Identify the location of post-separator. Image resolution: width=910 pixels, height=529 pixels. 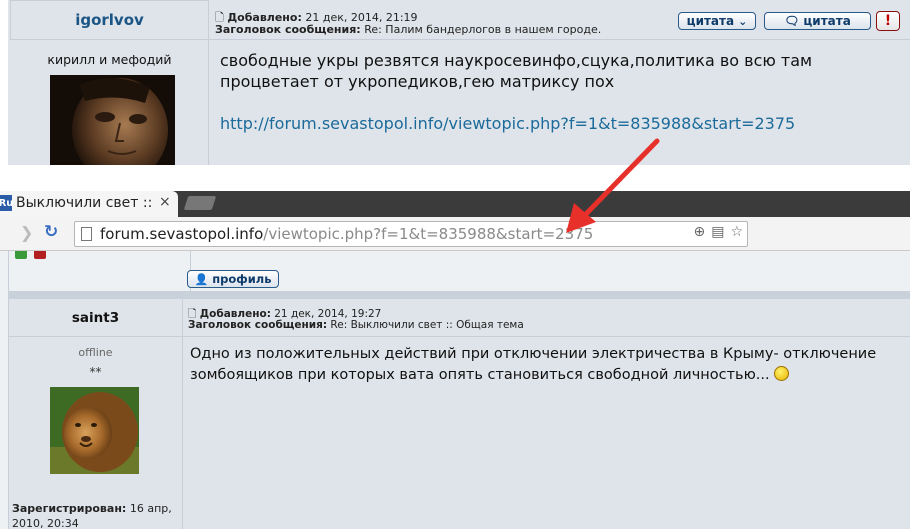
(459, 295).